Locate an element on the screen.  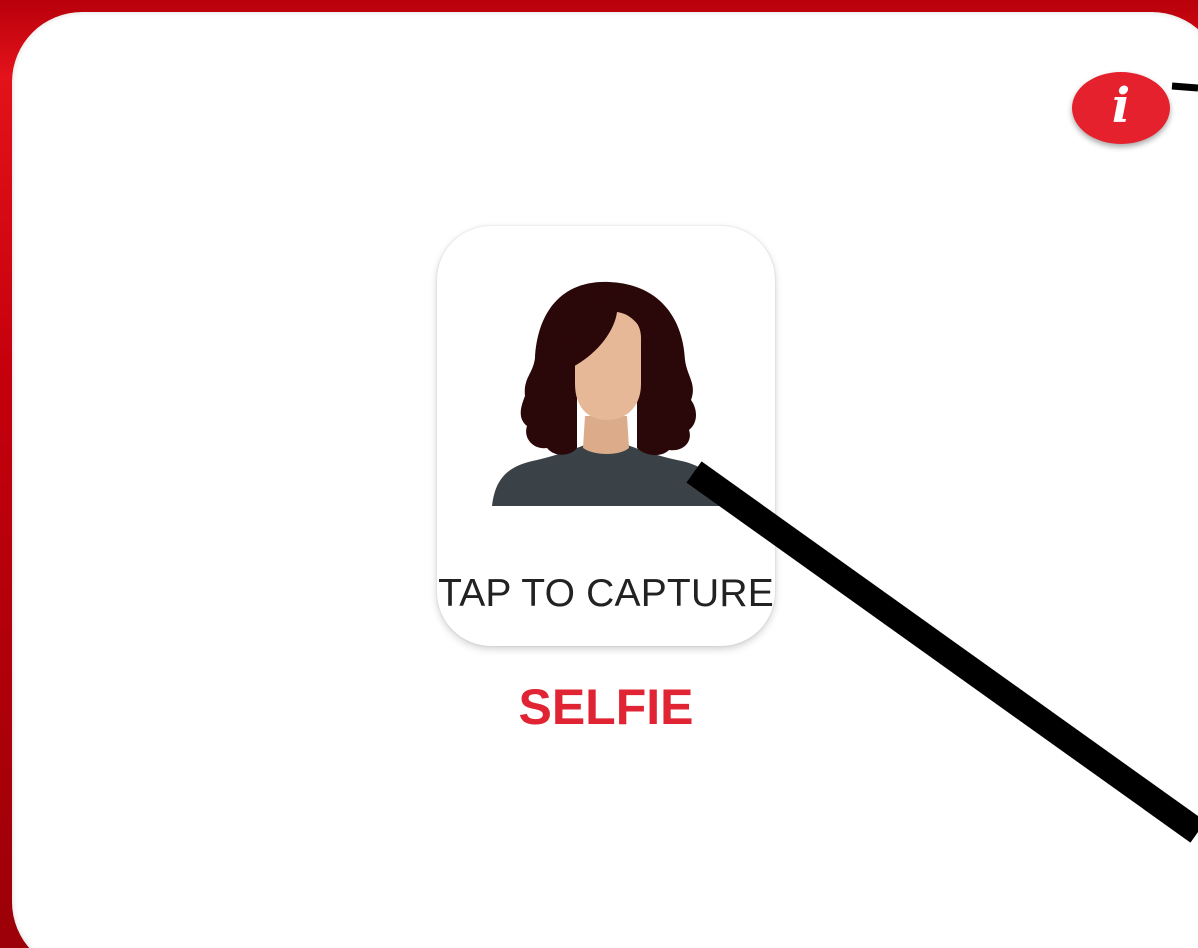
woman-avatar-icon is located at coordinates (607, 393).